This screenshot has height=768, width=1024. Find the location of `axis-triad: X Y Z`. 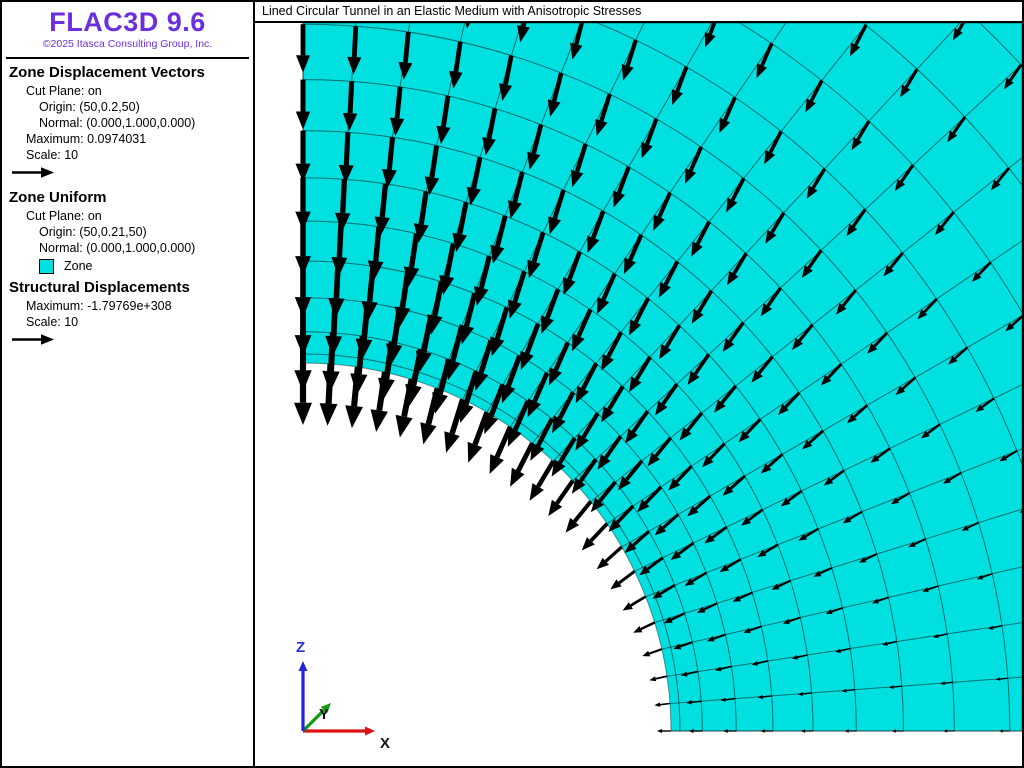

axis-triad: X Y Z is located at coordinates (343, 695).